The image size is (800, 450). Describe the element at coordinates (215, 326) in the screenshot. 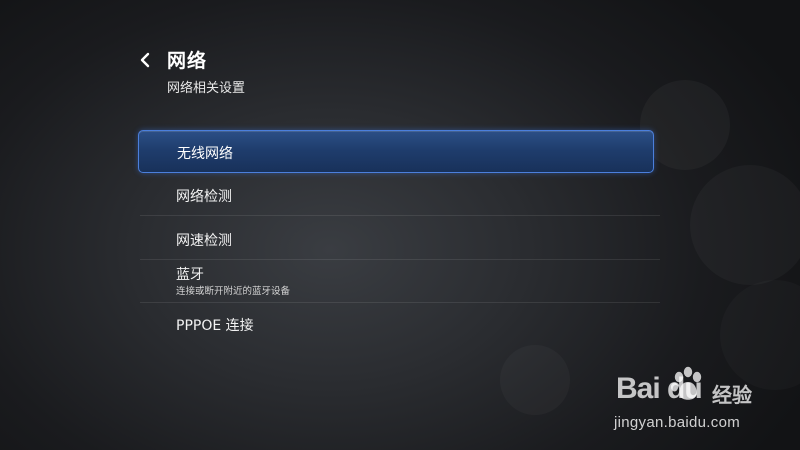

I see `menu-item-label: PPPOE 连接` at that location.